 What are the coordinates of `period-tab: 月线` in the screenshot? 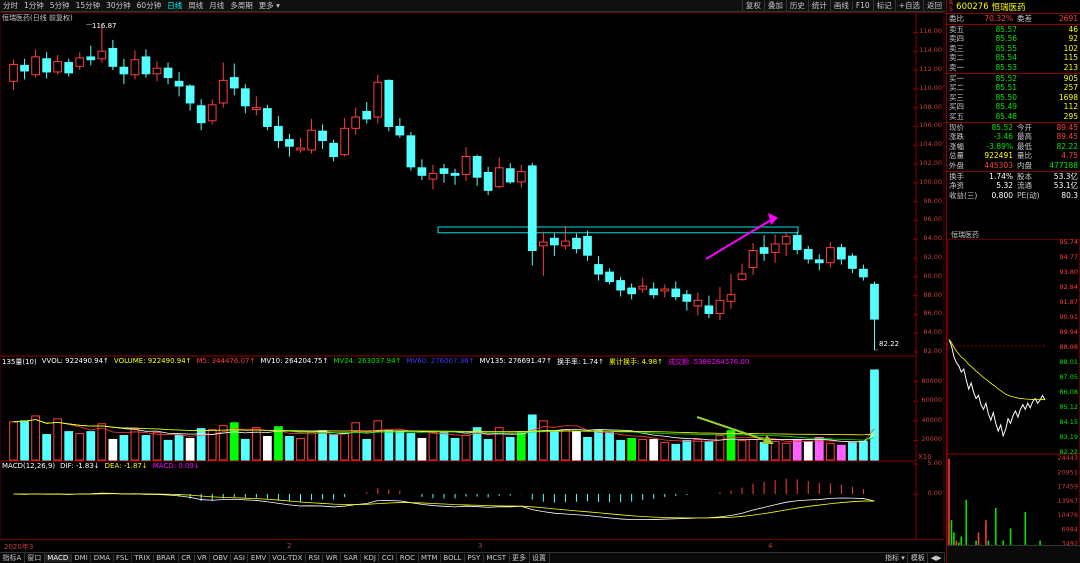 It's located at (216, 5).